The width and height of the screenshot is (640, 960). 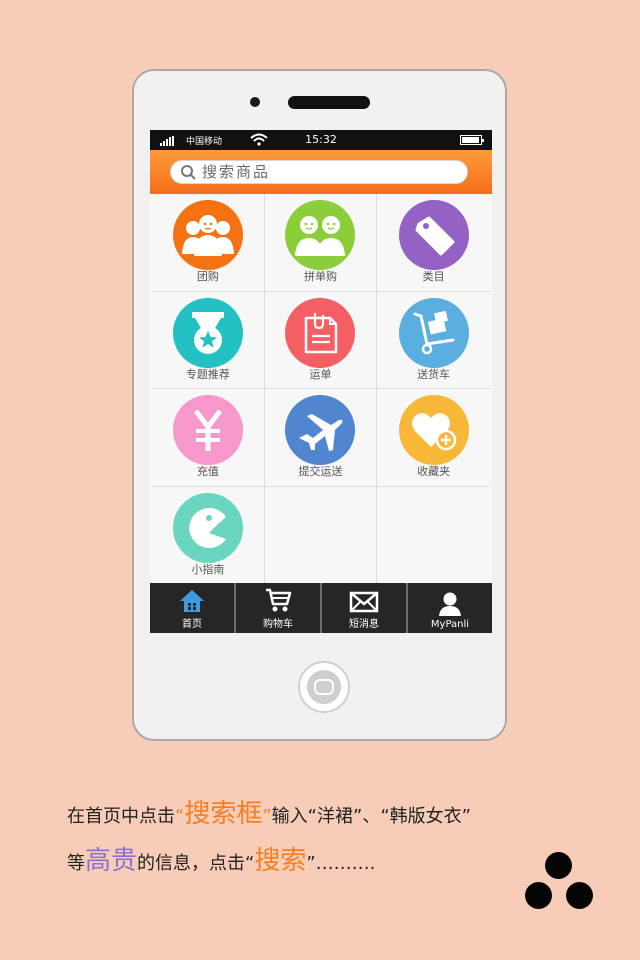 I want to click on caption-highlight-premium: 高贵, so click(x=111, y=861).